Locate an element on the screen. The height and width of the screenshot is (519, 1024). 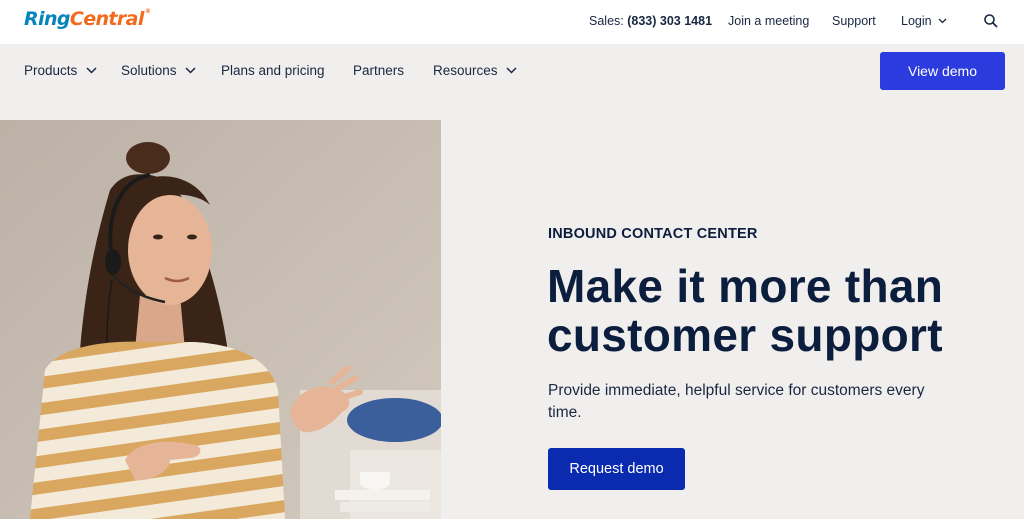
sales-phone-link: Sales: (833) 303 1481 is located at coordinates (650, 21).